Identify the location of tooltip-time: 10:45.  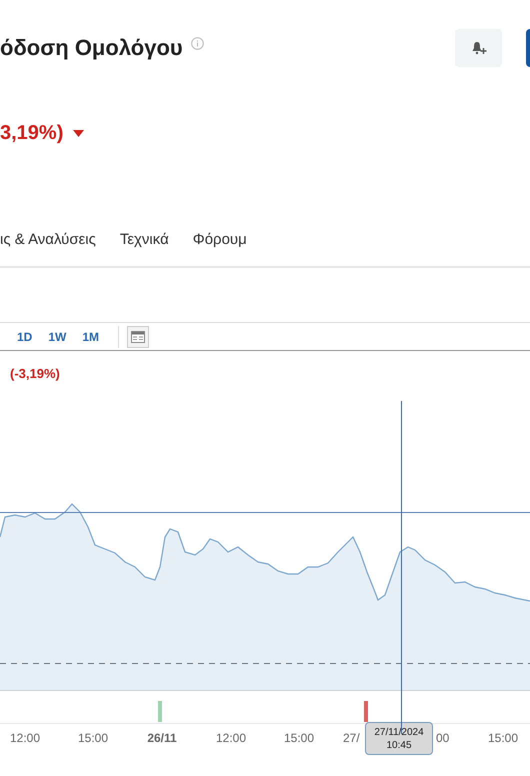
(399, 745).